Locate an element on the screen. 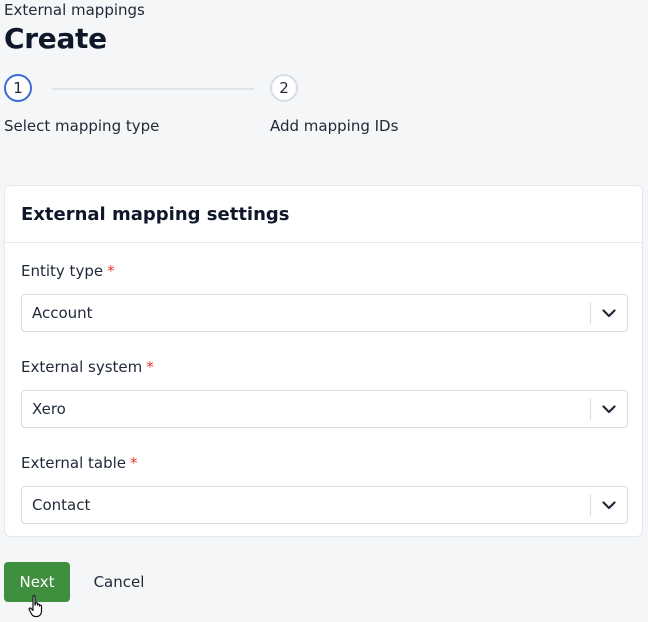 The width and height of the screenshot is (648, 622). breadcrumb: External mappings is located at coordinates (74, 10).